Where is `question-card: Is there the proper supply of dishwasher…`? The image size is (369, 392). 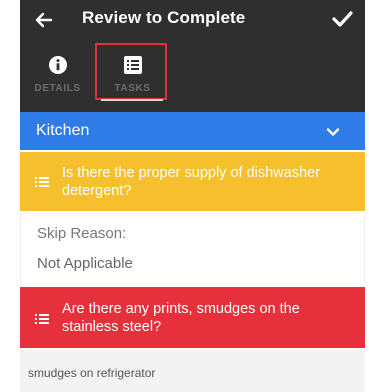
question-card: Is there the proper supply of dishwasher… is located at coordinates (192, 181).